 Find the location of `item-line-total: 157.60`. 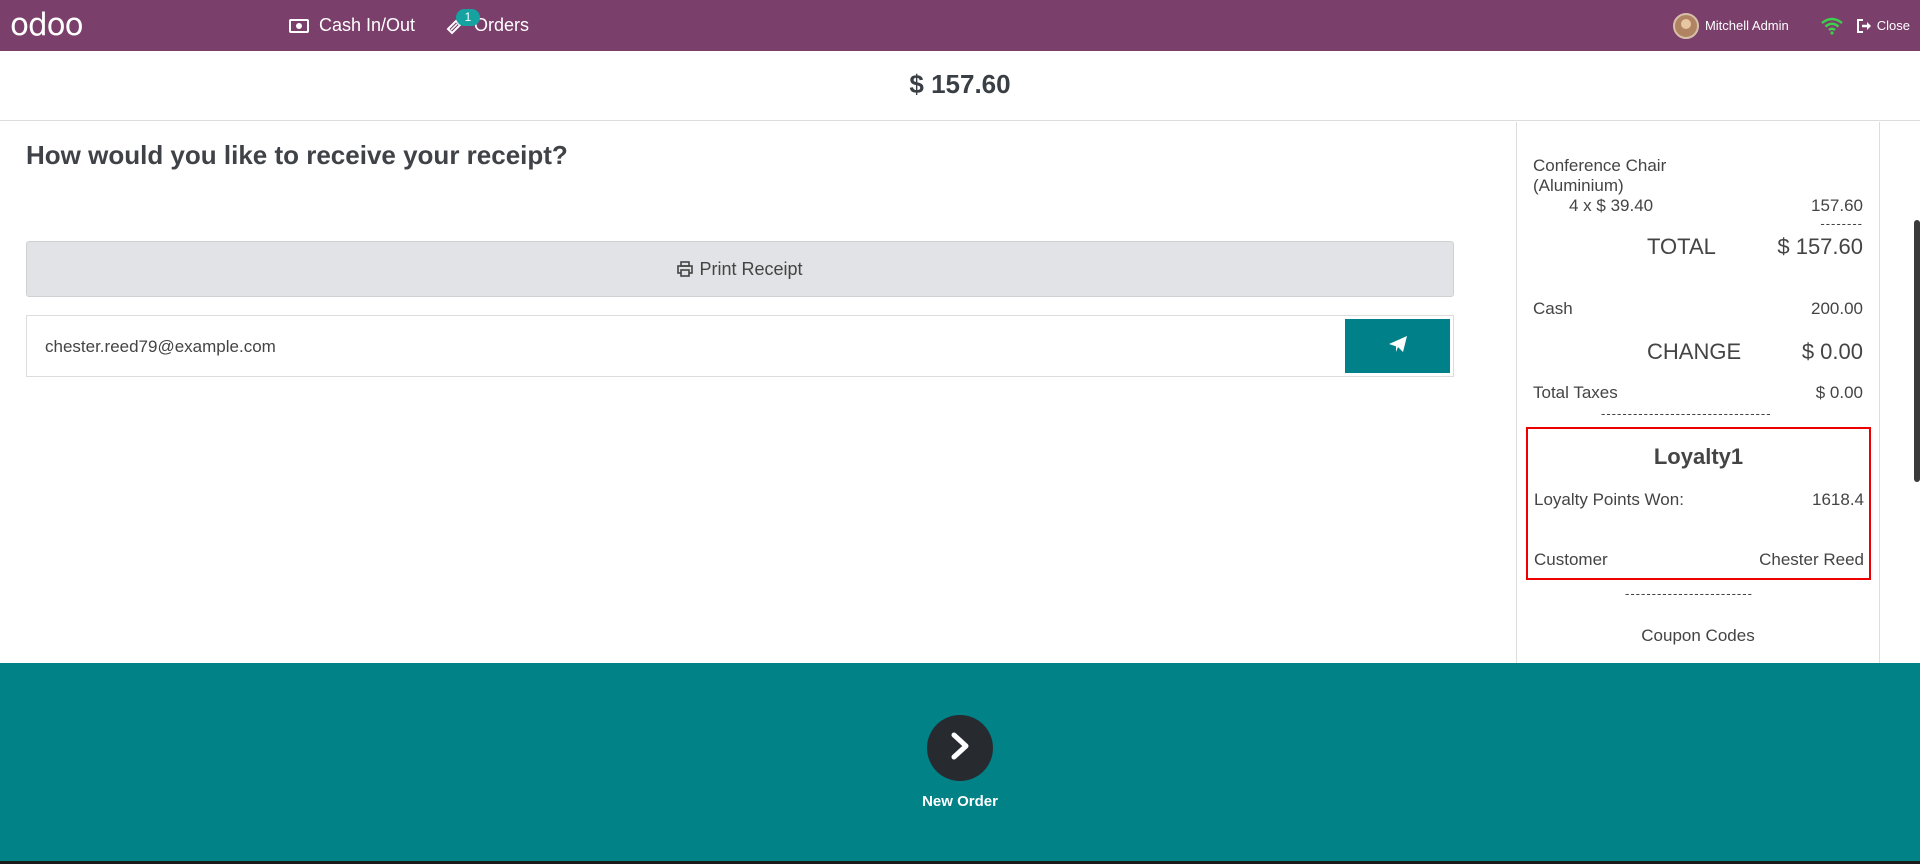

item-line-total: 157.60 is located at coordinates (1837, 205).